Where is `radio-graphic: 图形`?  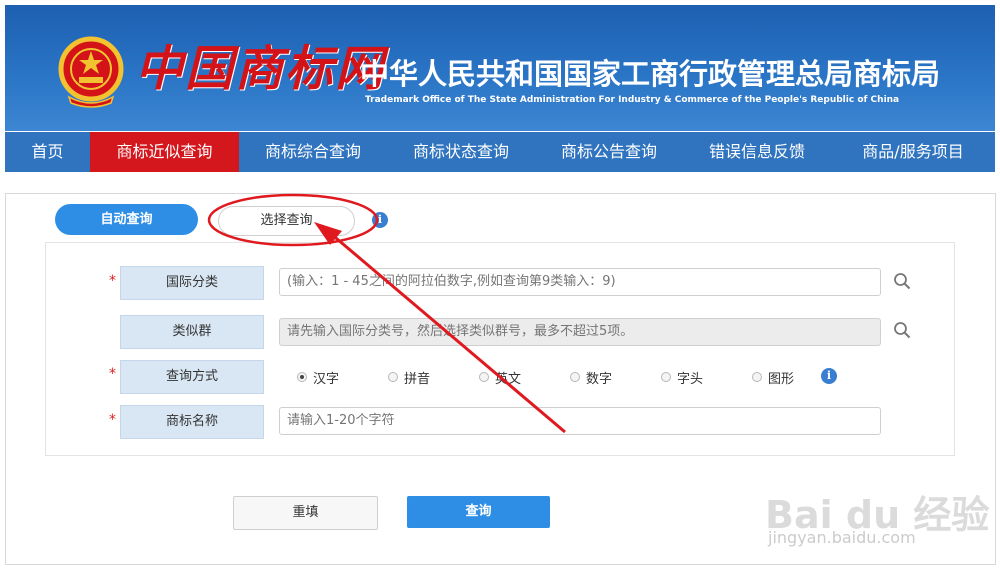
radio-graphic: 图形 is located at coordinates (773, 378).